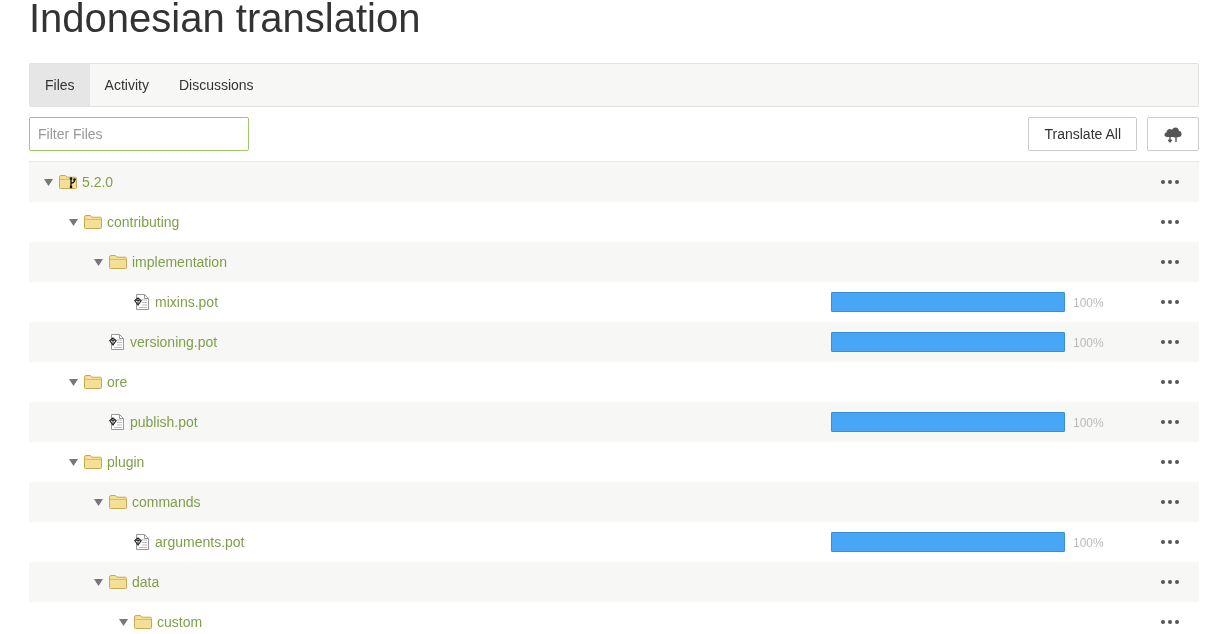 The width and height of the screenshot is (1209, 634). Describe the element at coordinates (126, 462) in the screenshot. I see `folder-link: plugin` at that location.